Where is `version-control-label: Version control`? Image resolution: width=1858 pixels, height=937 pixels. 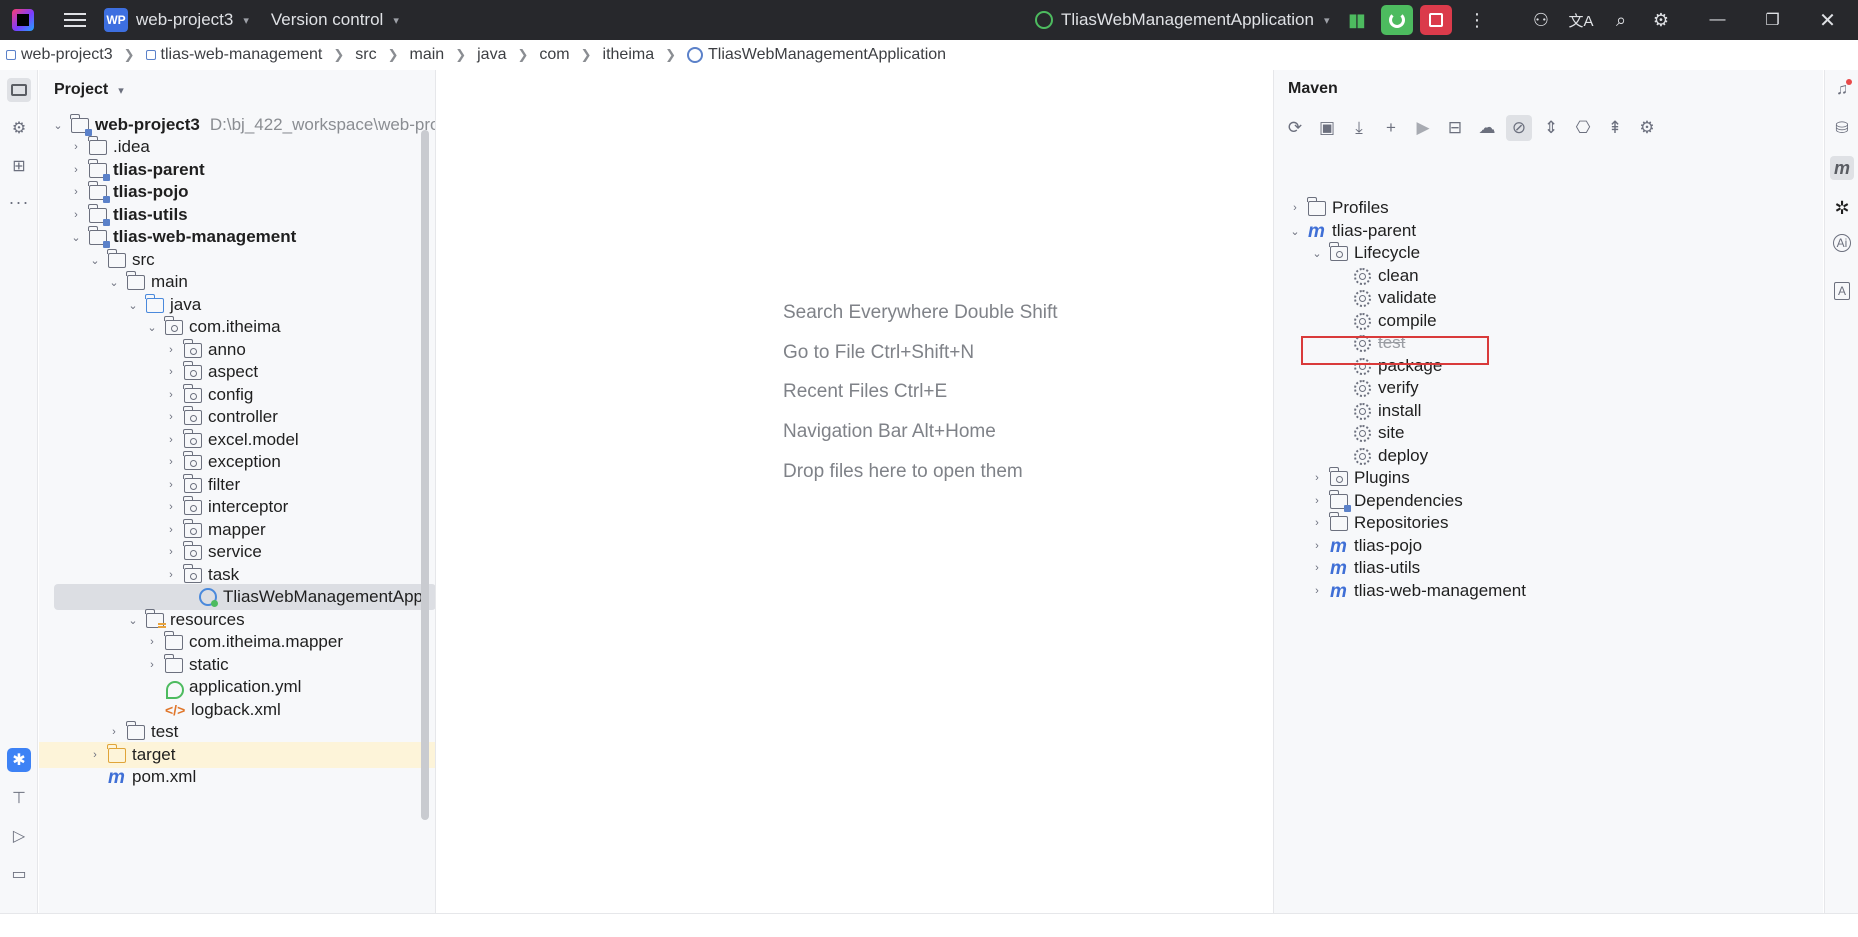
version-control-label: Version control is located at coordinates (327, 19).